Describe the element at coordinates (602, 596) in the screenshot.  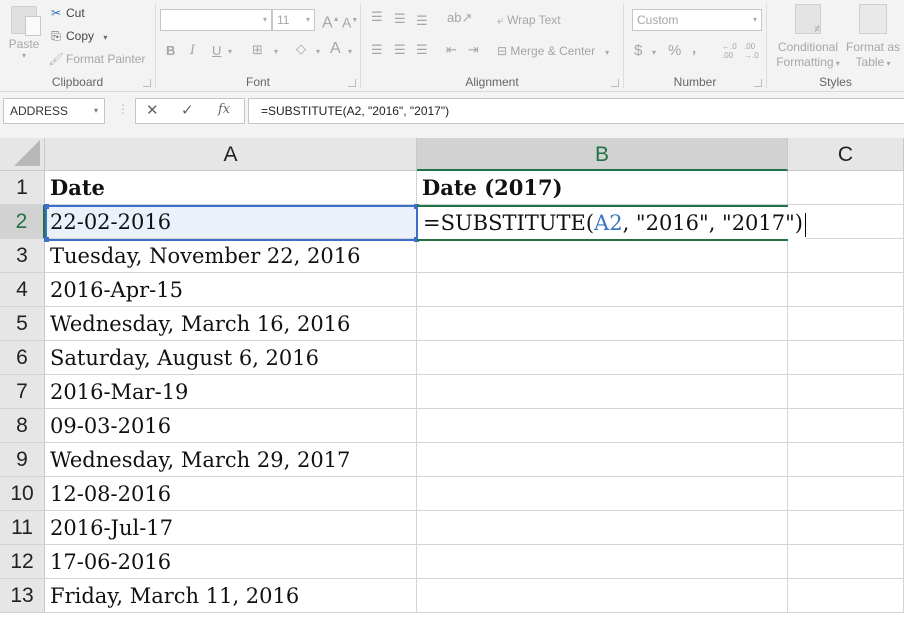
I see `cell-b13` at that location.